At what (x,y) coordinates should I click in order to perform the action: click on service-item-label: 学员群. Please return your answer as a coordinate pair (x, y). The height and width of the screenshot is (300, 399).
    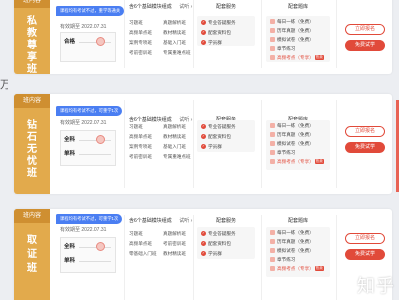
    Looking at the image, I should click on (215, 253).